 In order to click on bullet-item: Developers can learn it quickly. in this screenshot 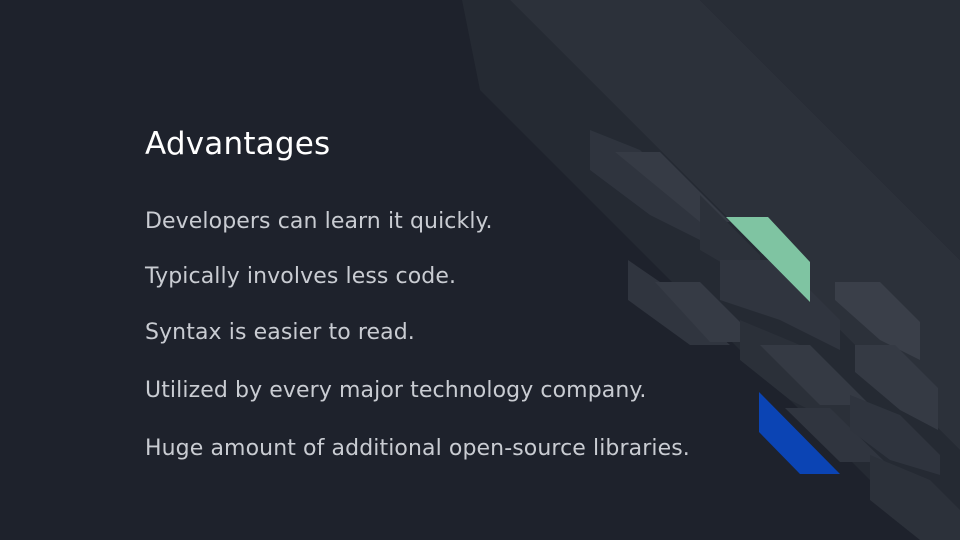, I will do `click(319, 221)`.